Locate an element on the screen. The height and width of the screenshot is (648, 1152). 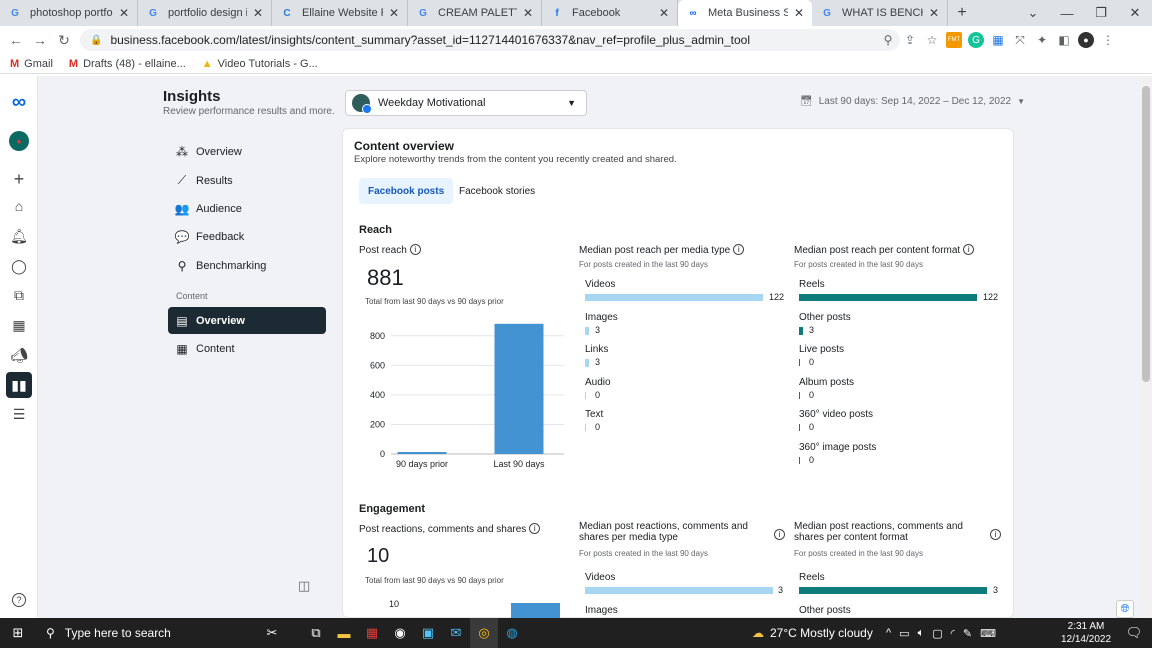
share-icon: ⇪ is located at coordinates (910, 40).